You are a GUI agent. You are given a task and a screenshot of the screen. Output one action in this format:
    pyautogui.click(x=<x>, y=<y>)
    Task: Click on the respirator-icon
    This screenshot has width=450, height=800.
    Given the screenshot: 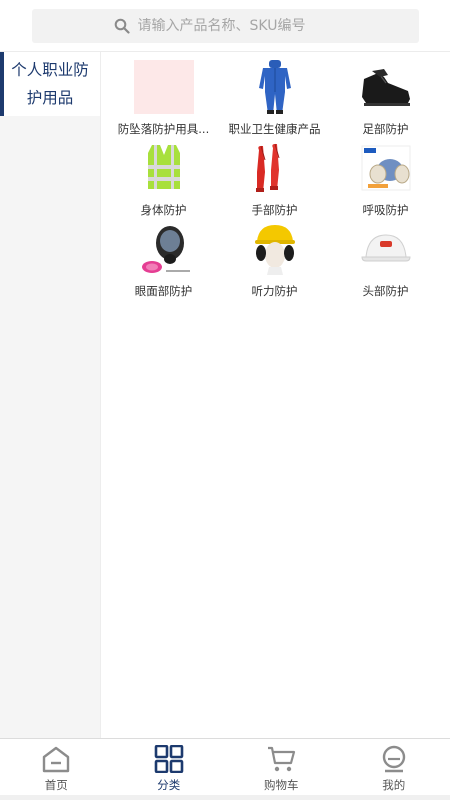 What is the action you would take?
    pyautogui.click(x=386, y=168)
    